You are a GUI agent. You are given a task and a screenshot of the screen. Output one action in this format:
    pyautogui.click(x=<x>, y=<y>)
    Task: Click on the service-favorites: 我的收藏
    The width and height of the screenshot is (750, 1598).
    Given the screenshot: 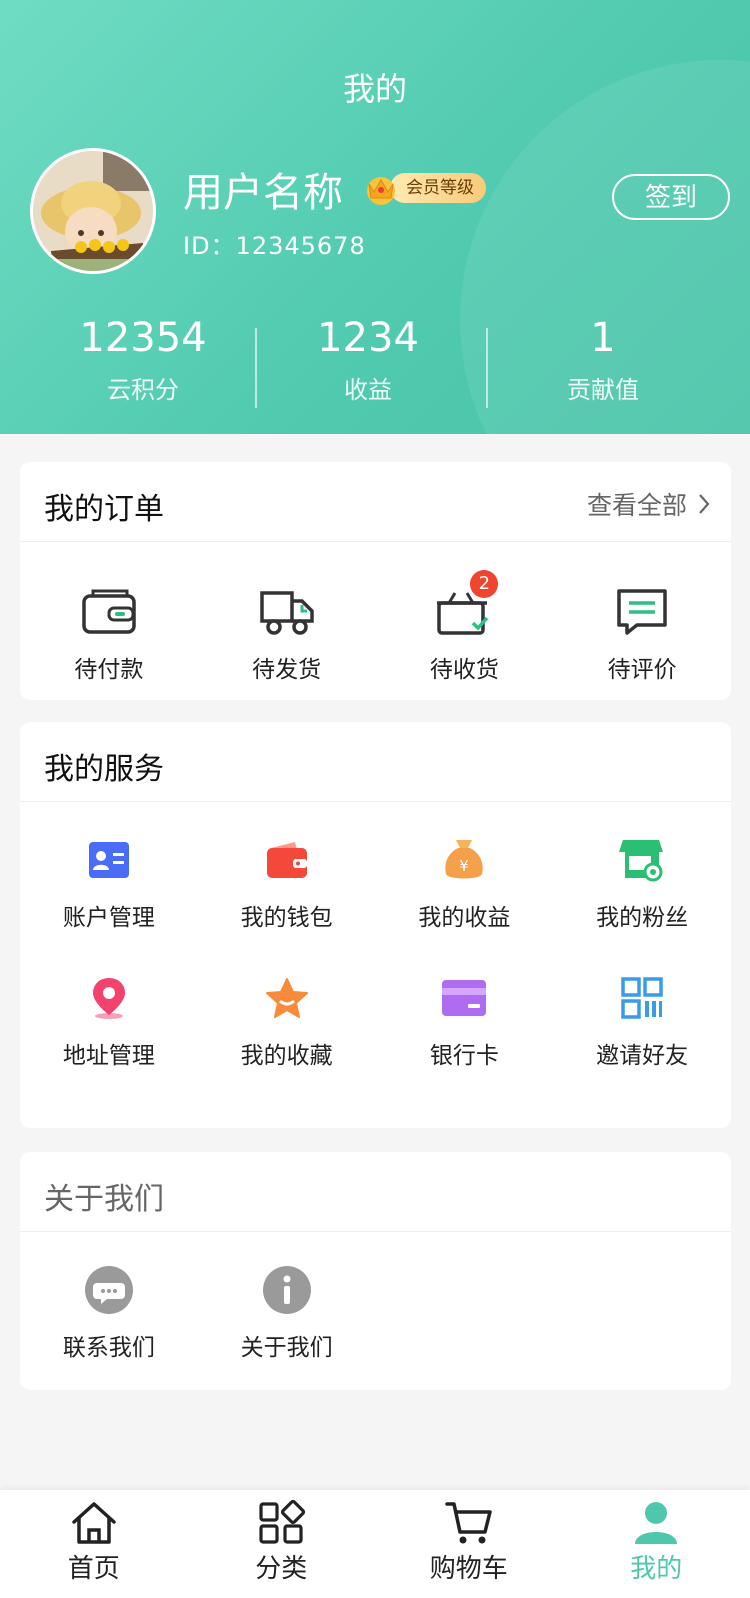 What is the action you would take?
    pyautogui.click(x=287, y=1020)
    